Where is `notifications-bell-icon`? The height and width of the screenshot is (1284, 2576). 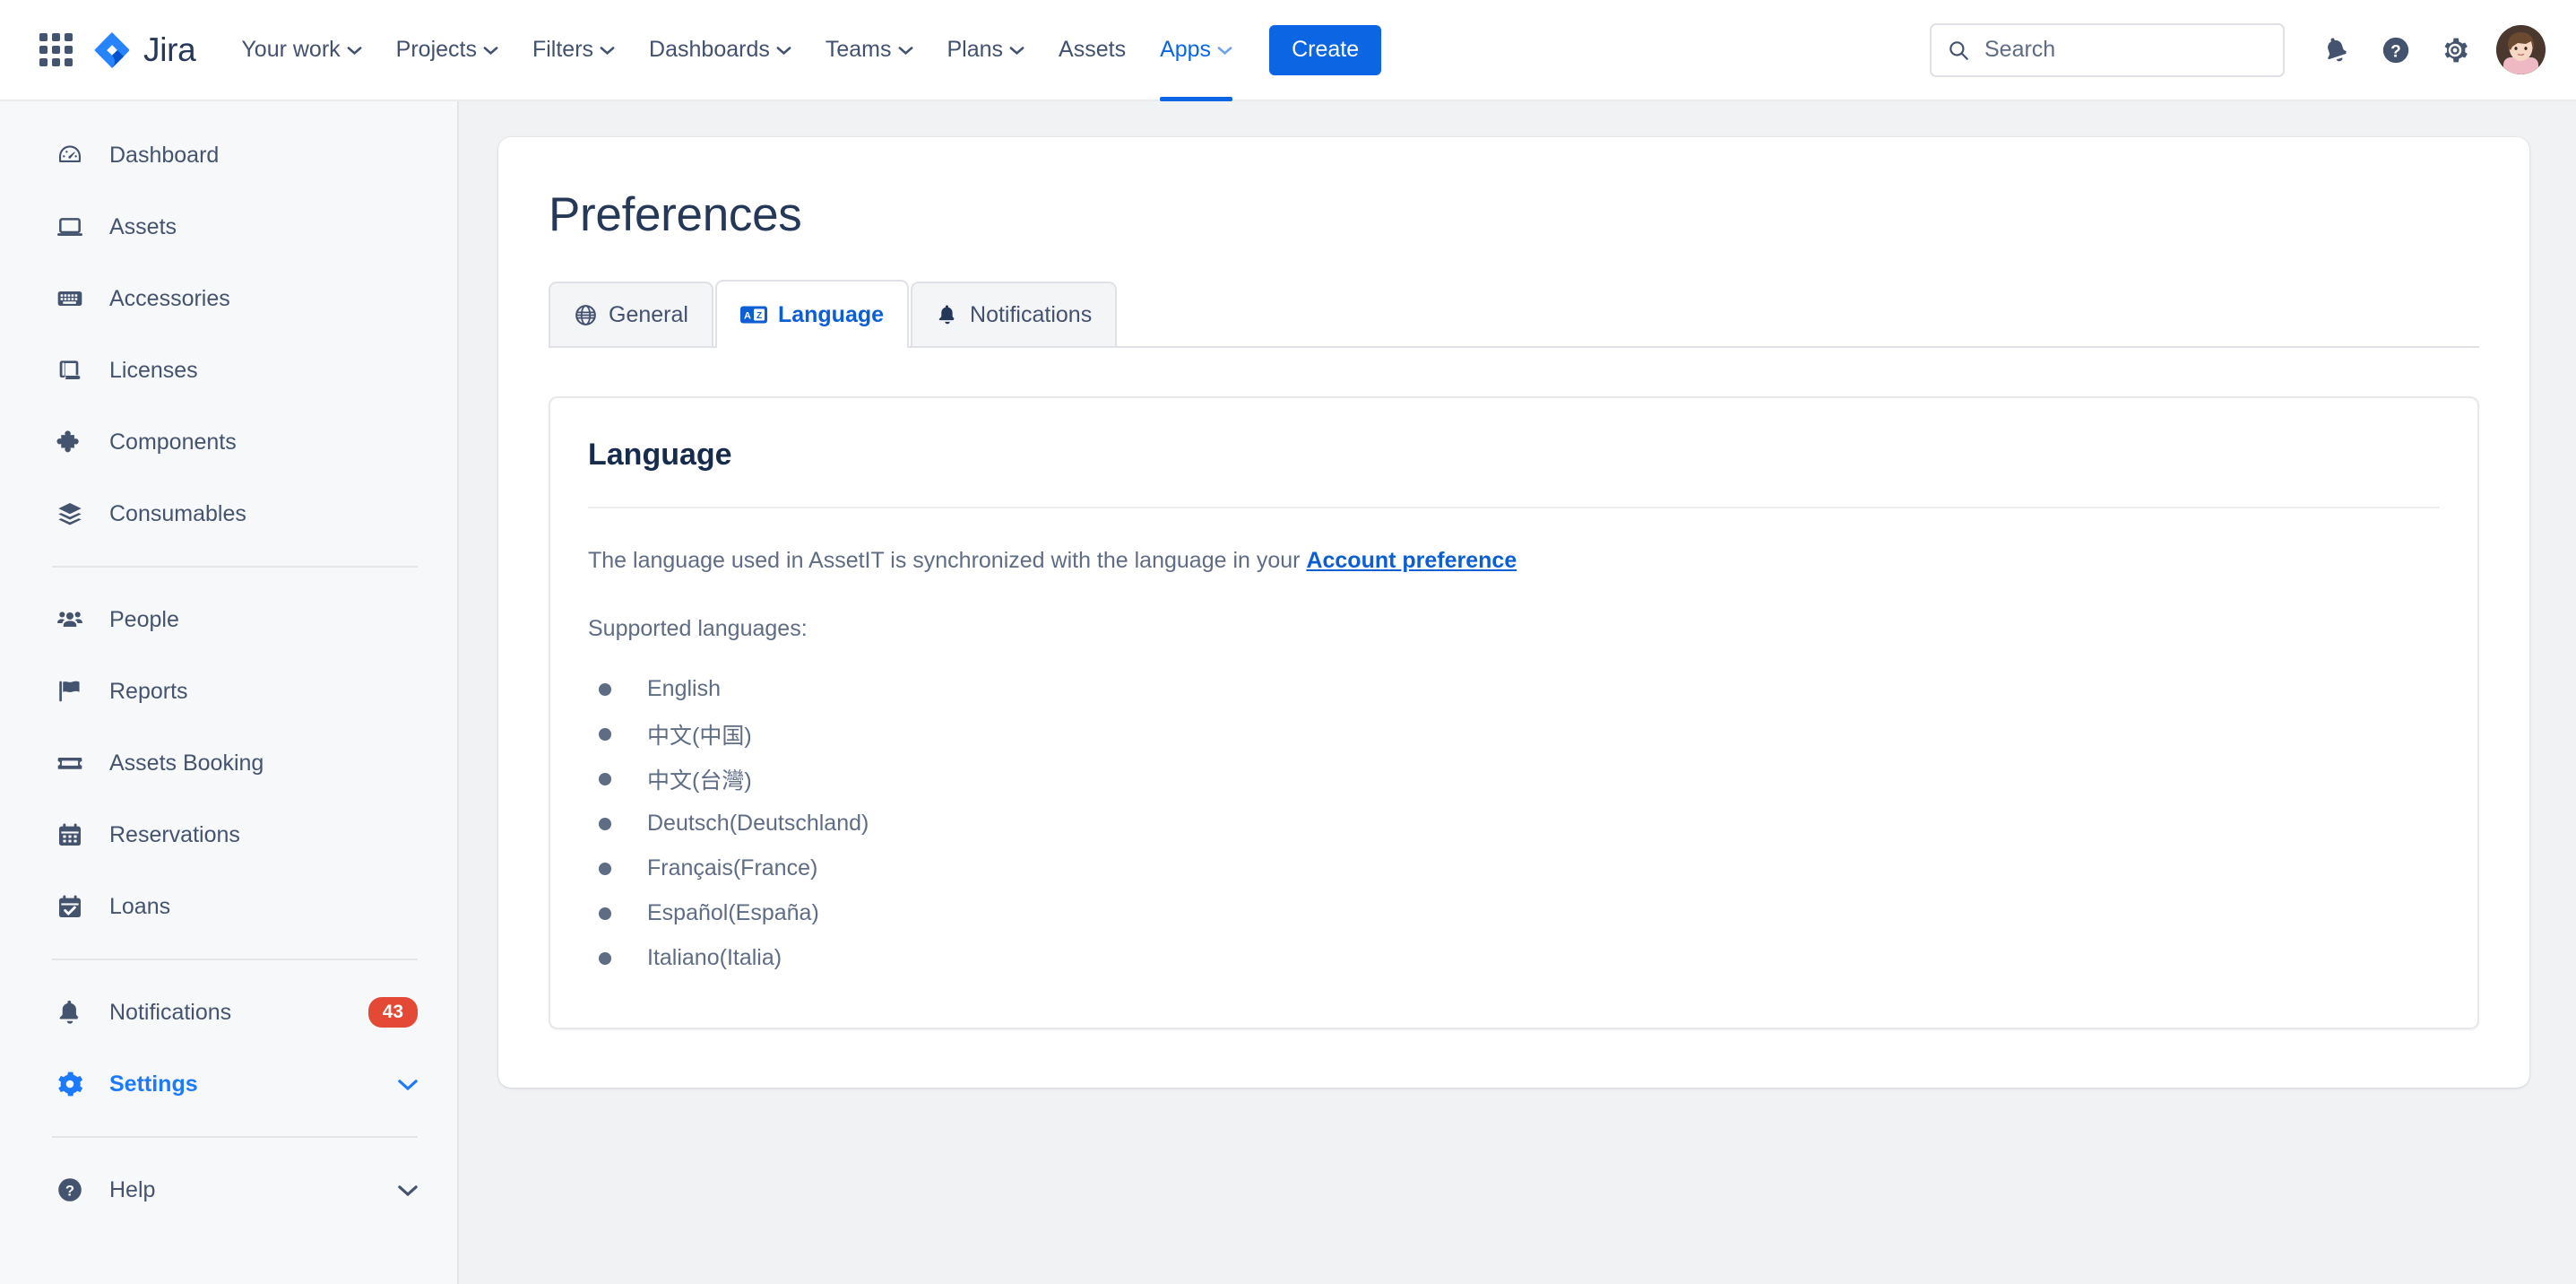
notifications-bell-icon is located at coordinates (2337, 49).